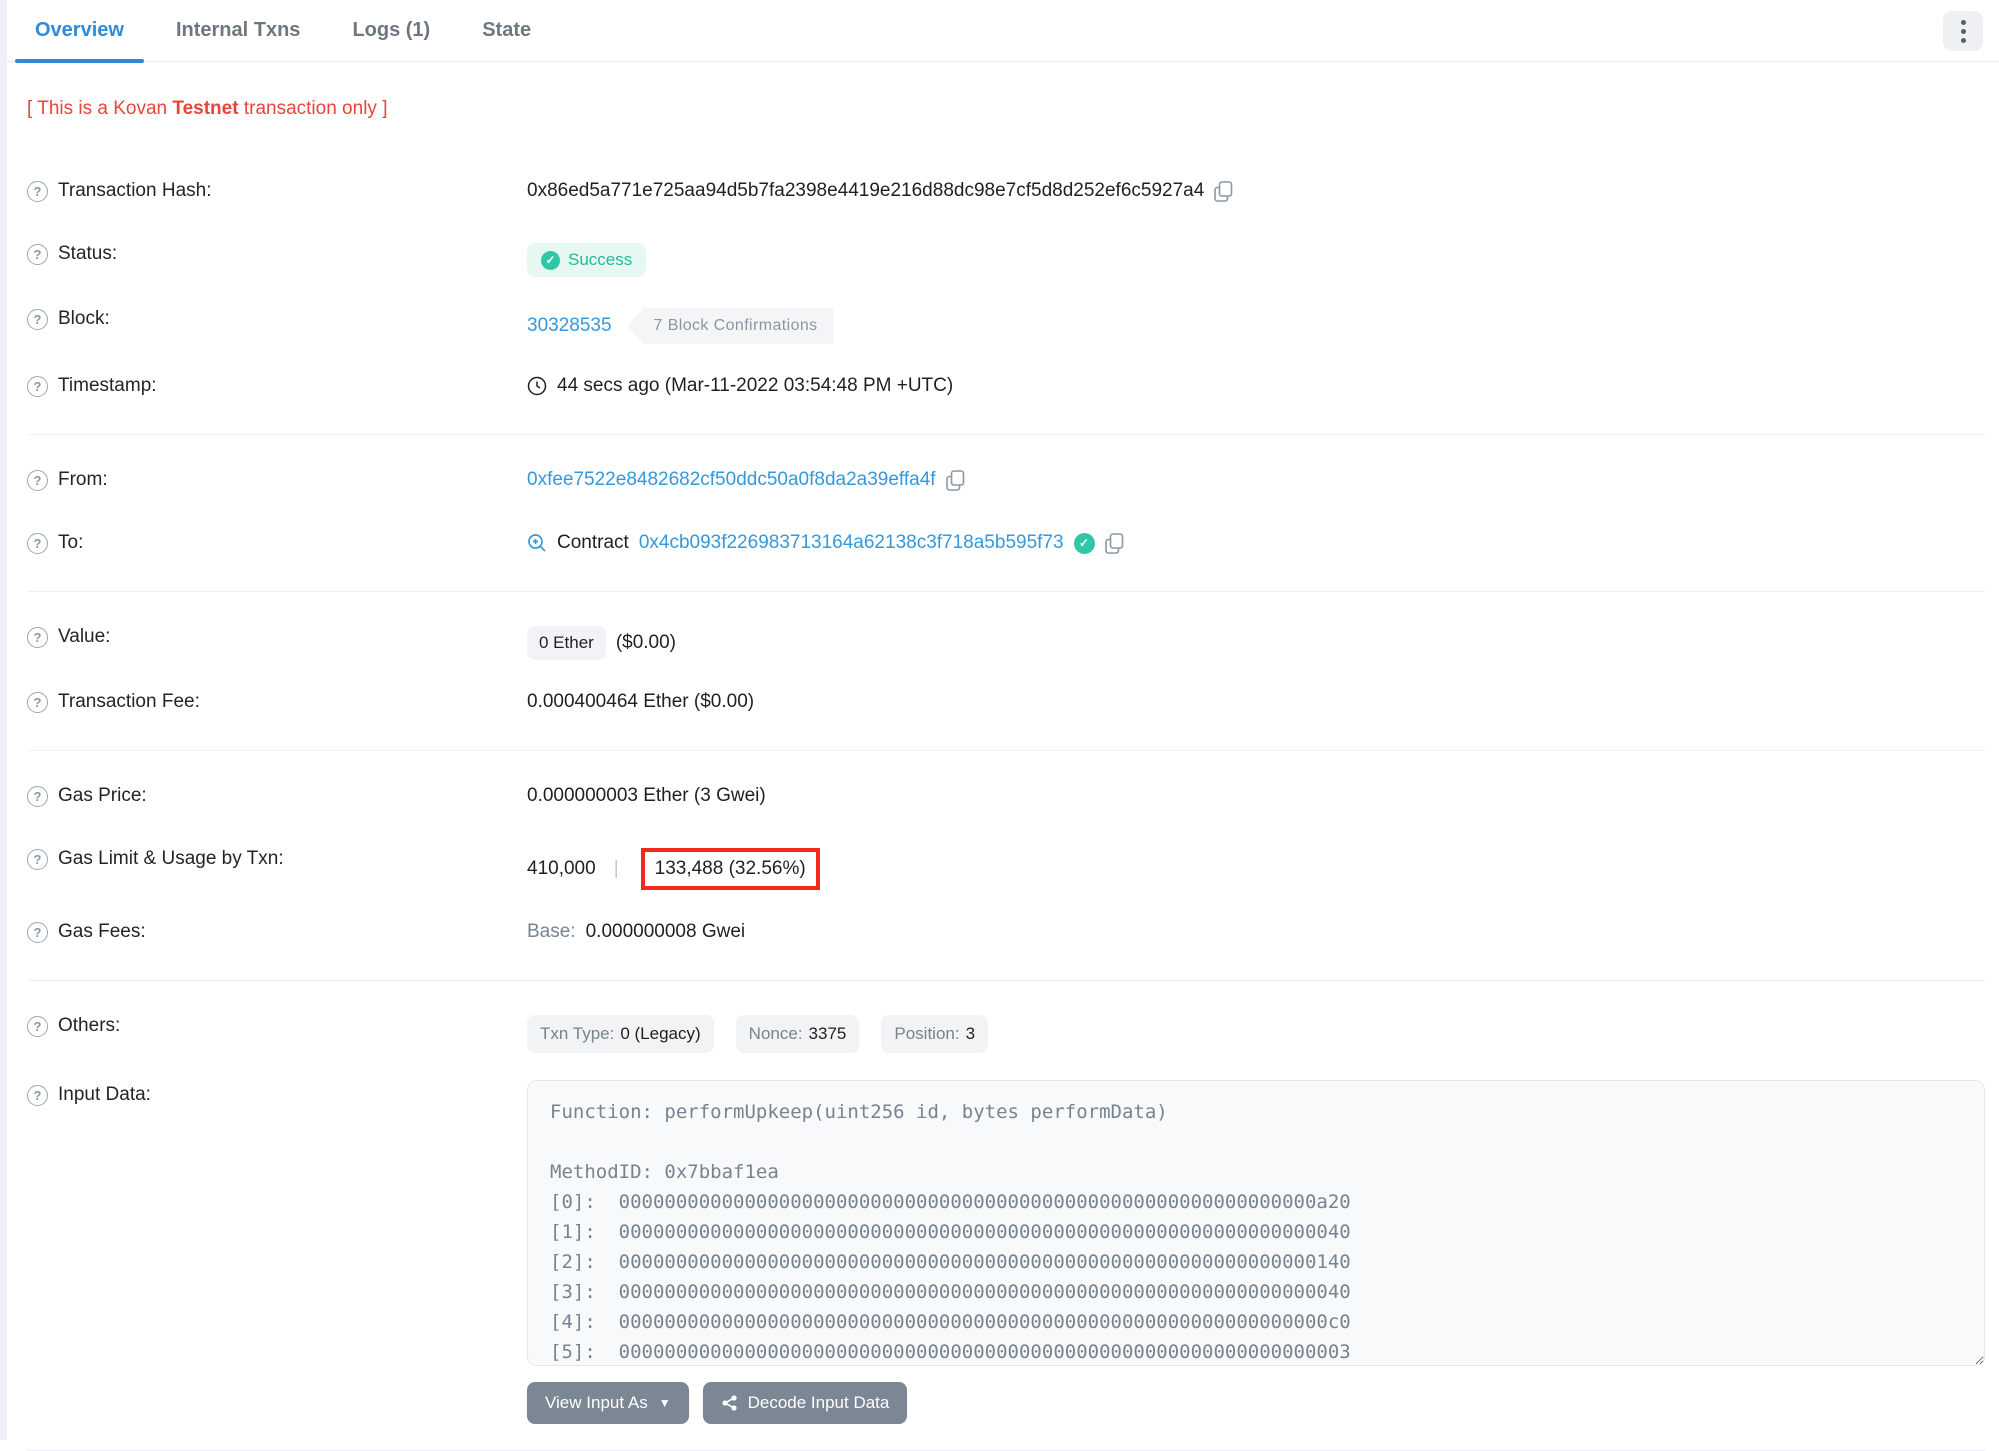  What do you see at coordinates (955, 480) in the screenshot?
I see `copy-from-address-icon` at bounding box center [955, 480].